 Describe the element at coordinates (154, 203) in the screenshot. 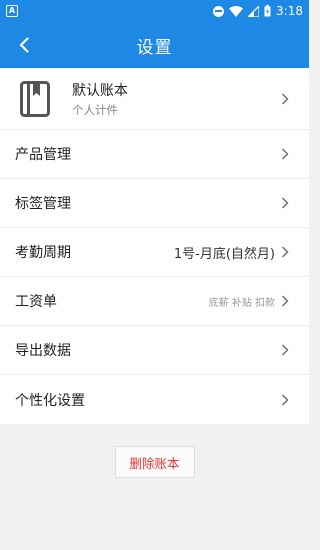

I see `row-tag-management: 标签管理` at that location.